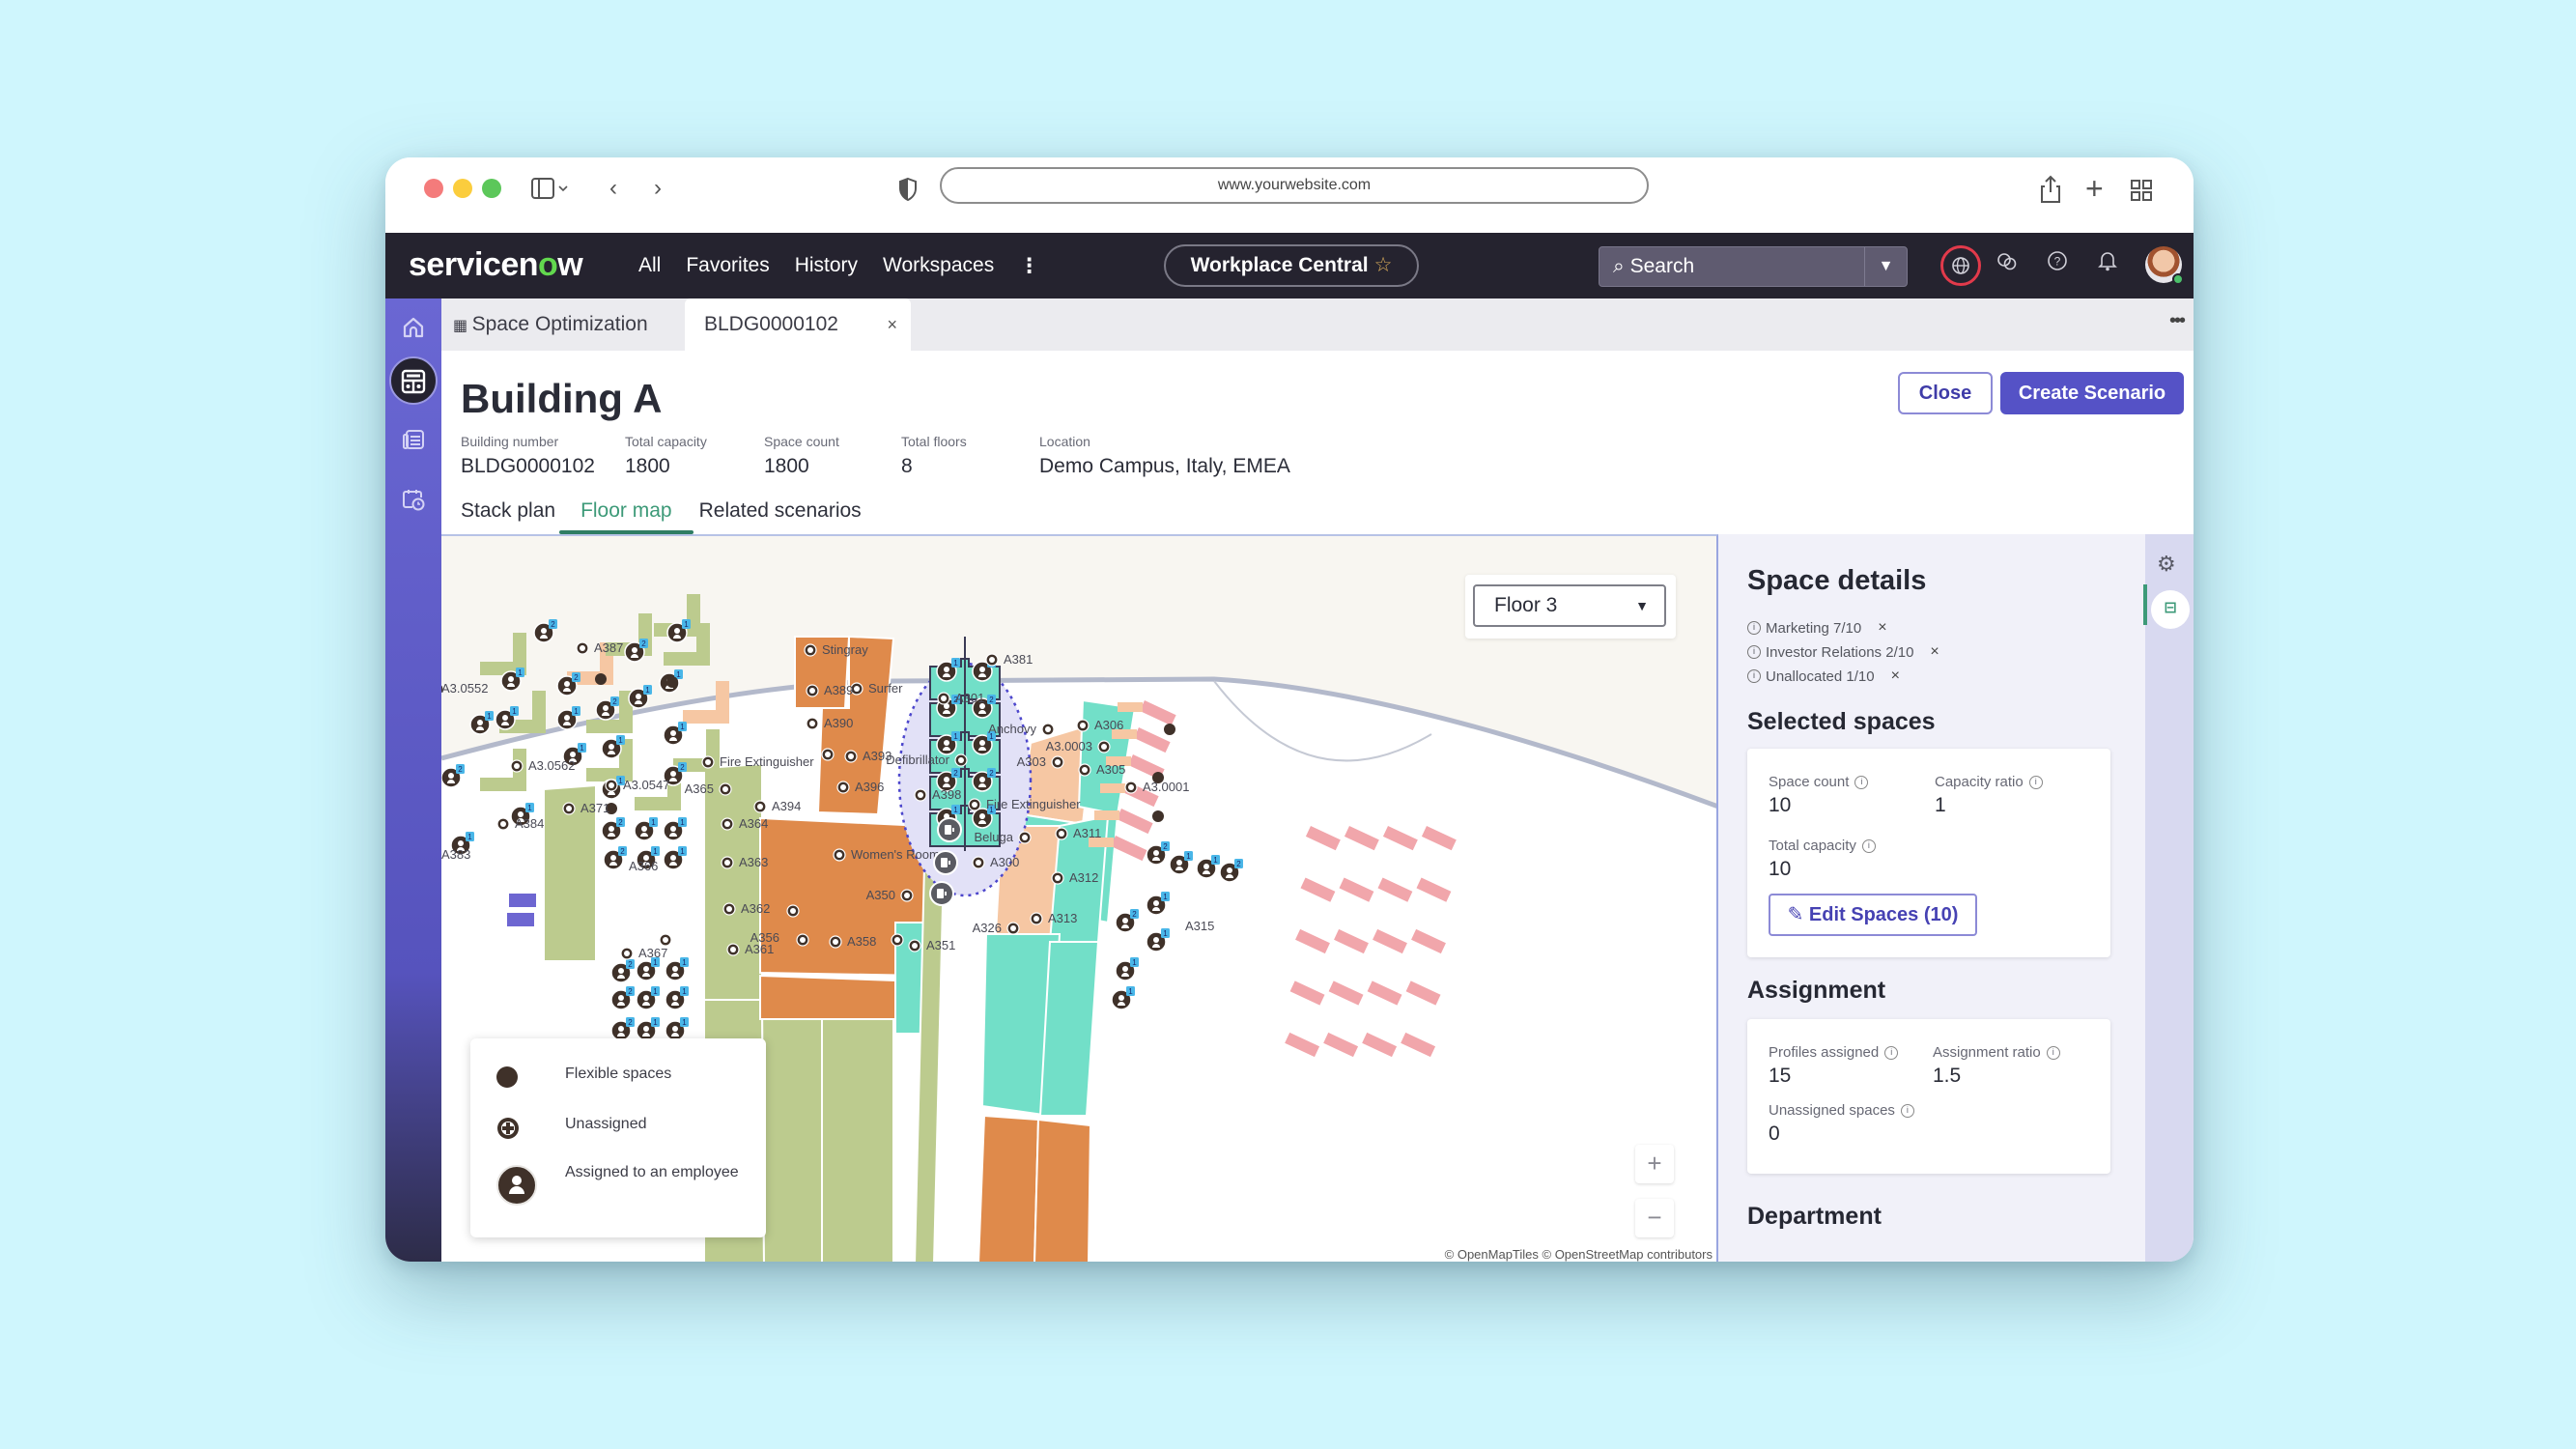 This screenshot has width=2576, height=1449. Describe the element at coordinates (2166, 564) in the screenshot. I see `settings-gear-icon: ⚙` at that location.